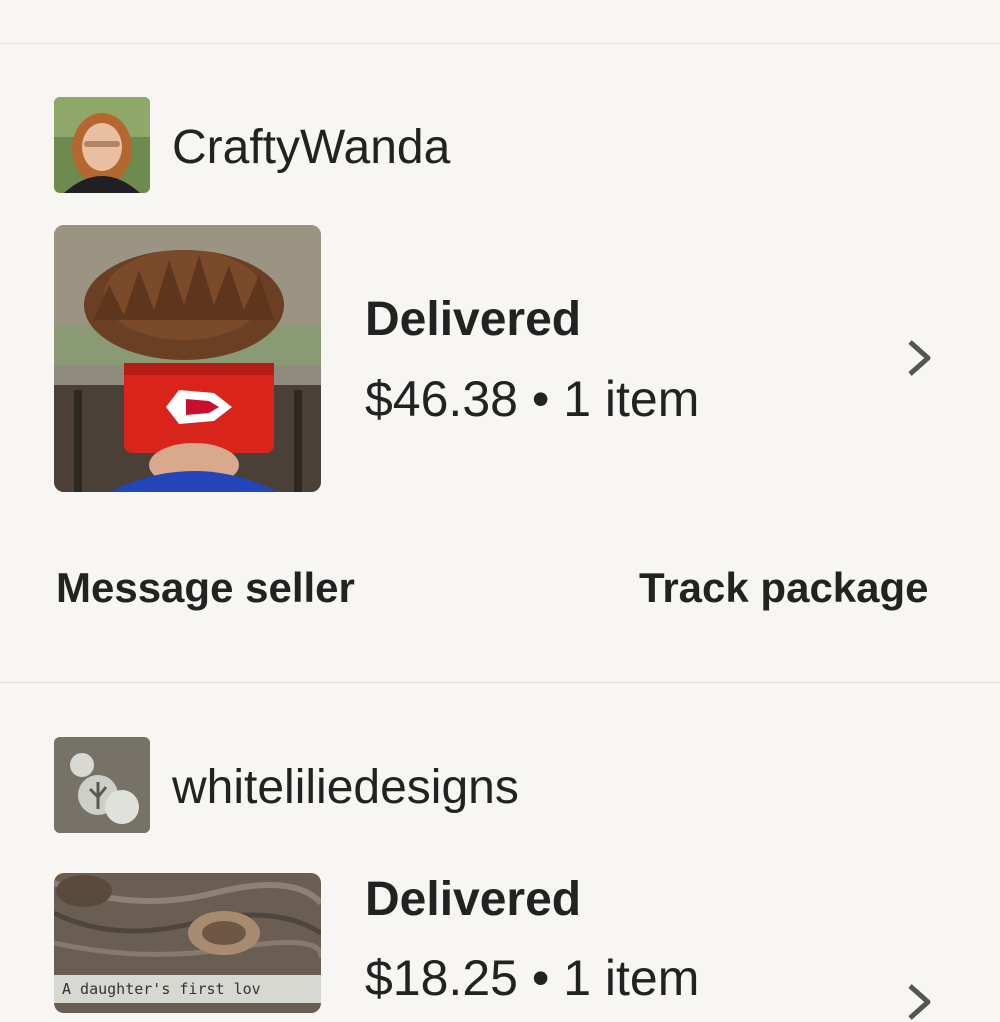  What do you see at coordinates (500, 43) in the screenshot?
I see `top-divider` at bounding box center [500, 43].